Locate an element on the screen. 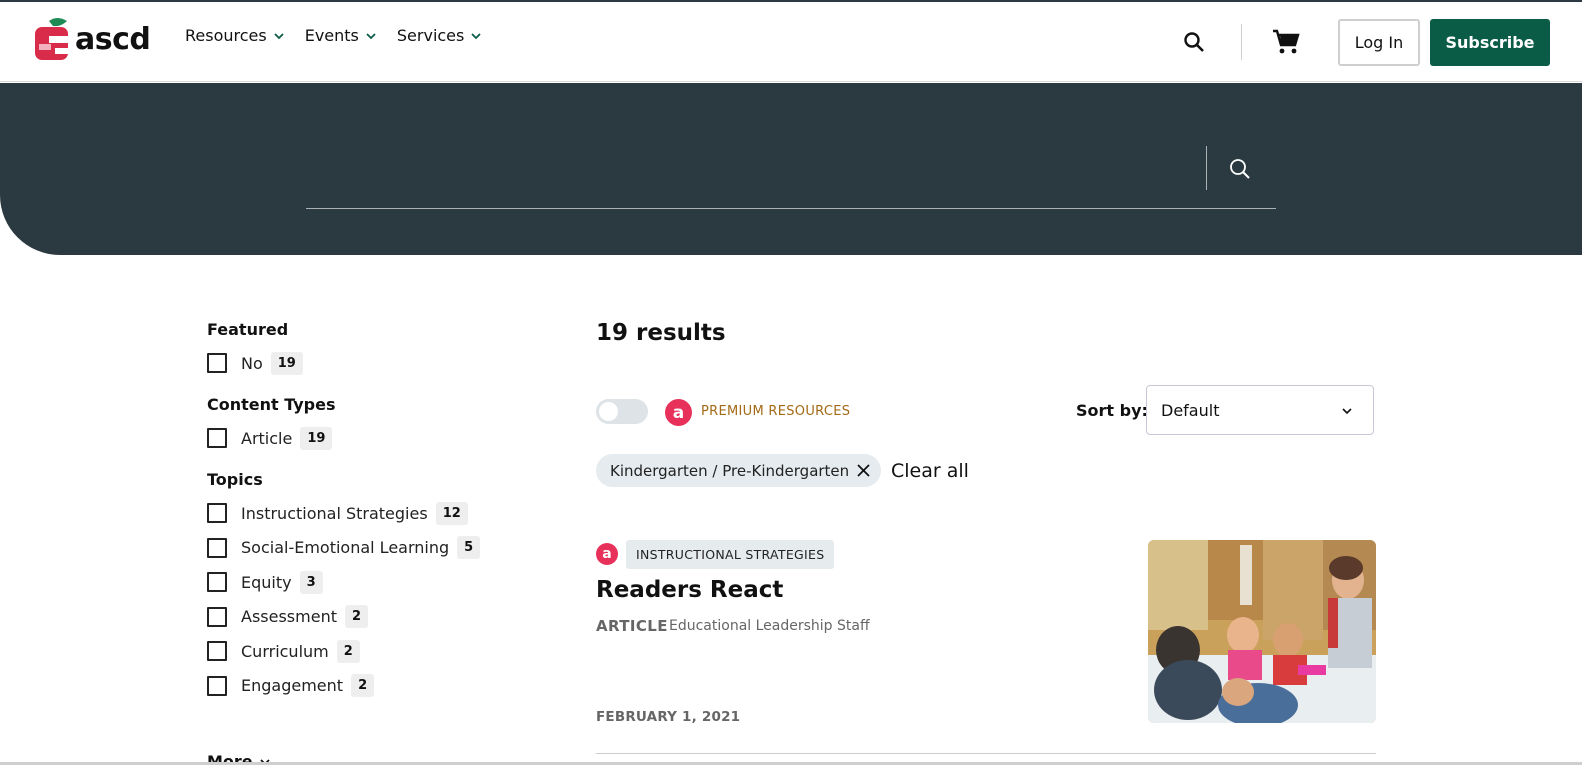 The image size is (1582, 765). result-thumbnail is located at coordinates (1262, 631).